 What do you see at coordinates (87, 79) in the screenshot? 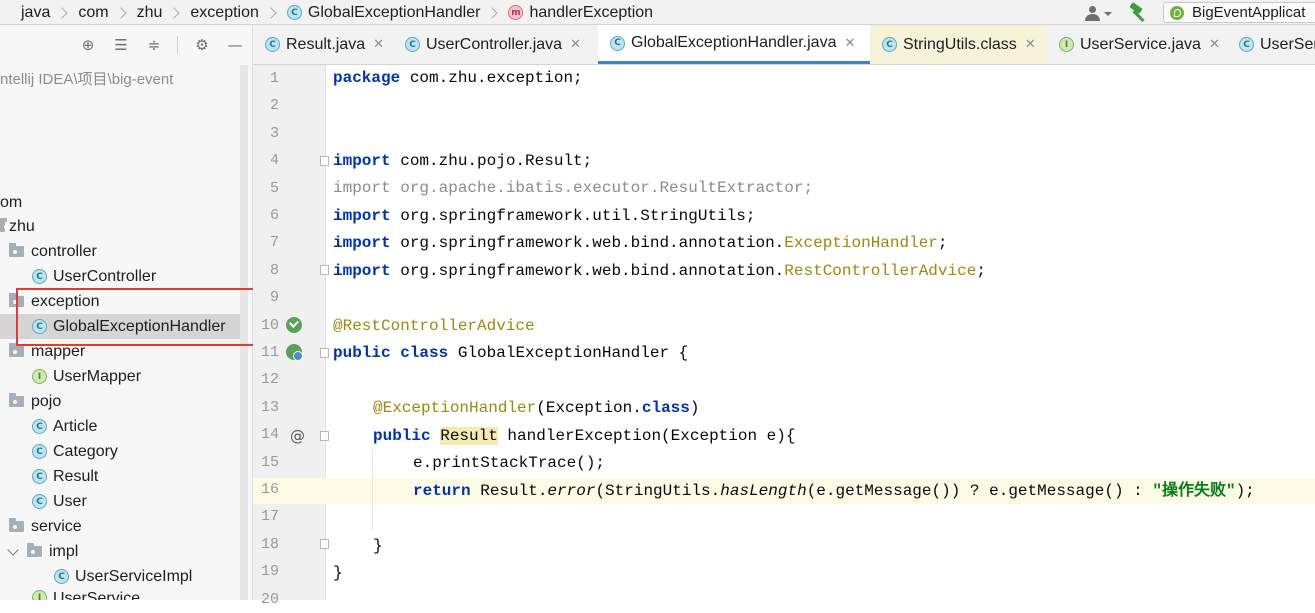
I see `project-path: ntellij IDEA\项目\big-event` at bounding box center [87, 79].